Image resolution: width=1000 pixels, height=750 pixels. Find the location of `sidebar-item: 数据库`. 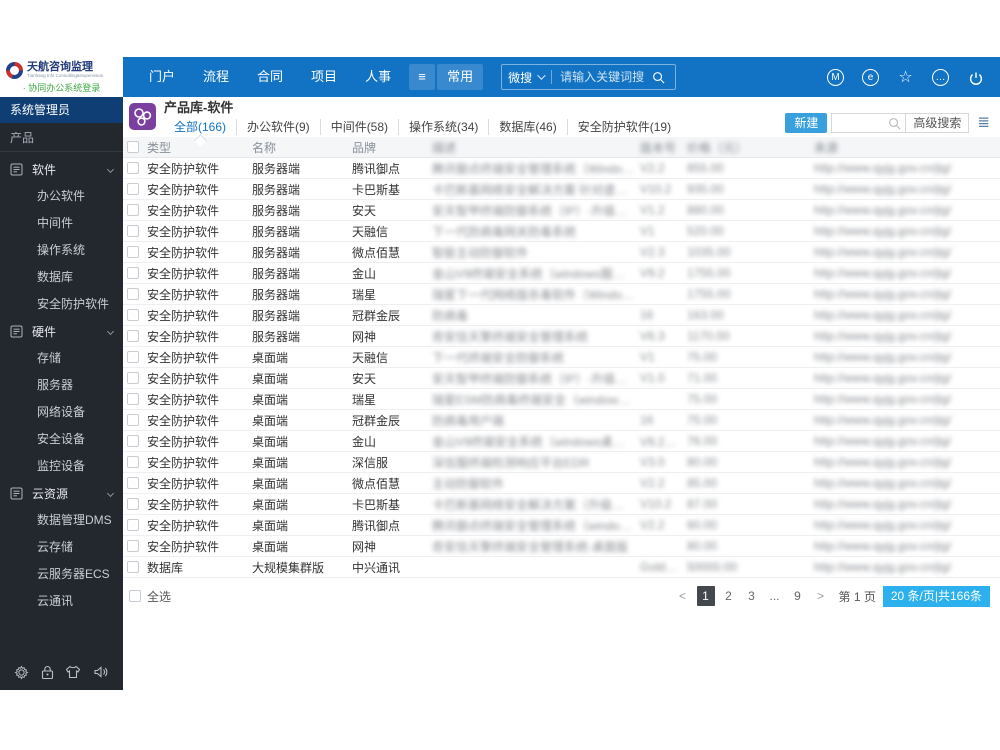

sidebar-item: 数据库 is located at coordinates (61, 277).